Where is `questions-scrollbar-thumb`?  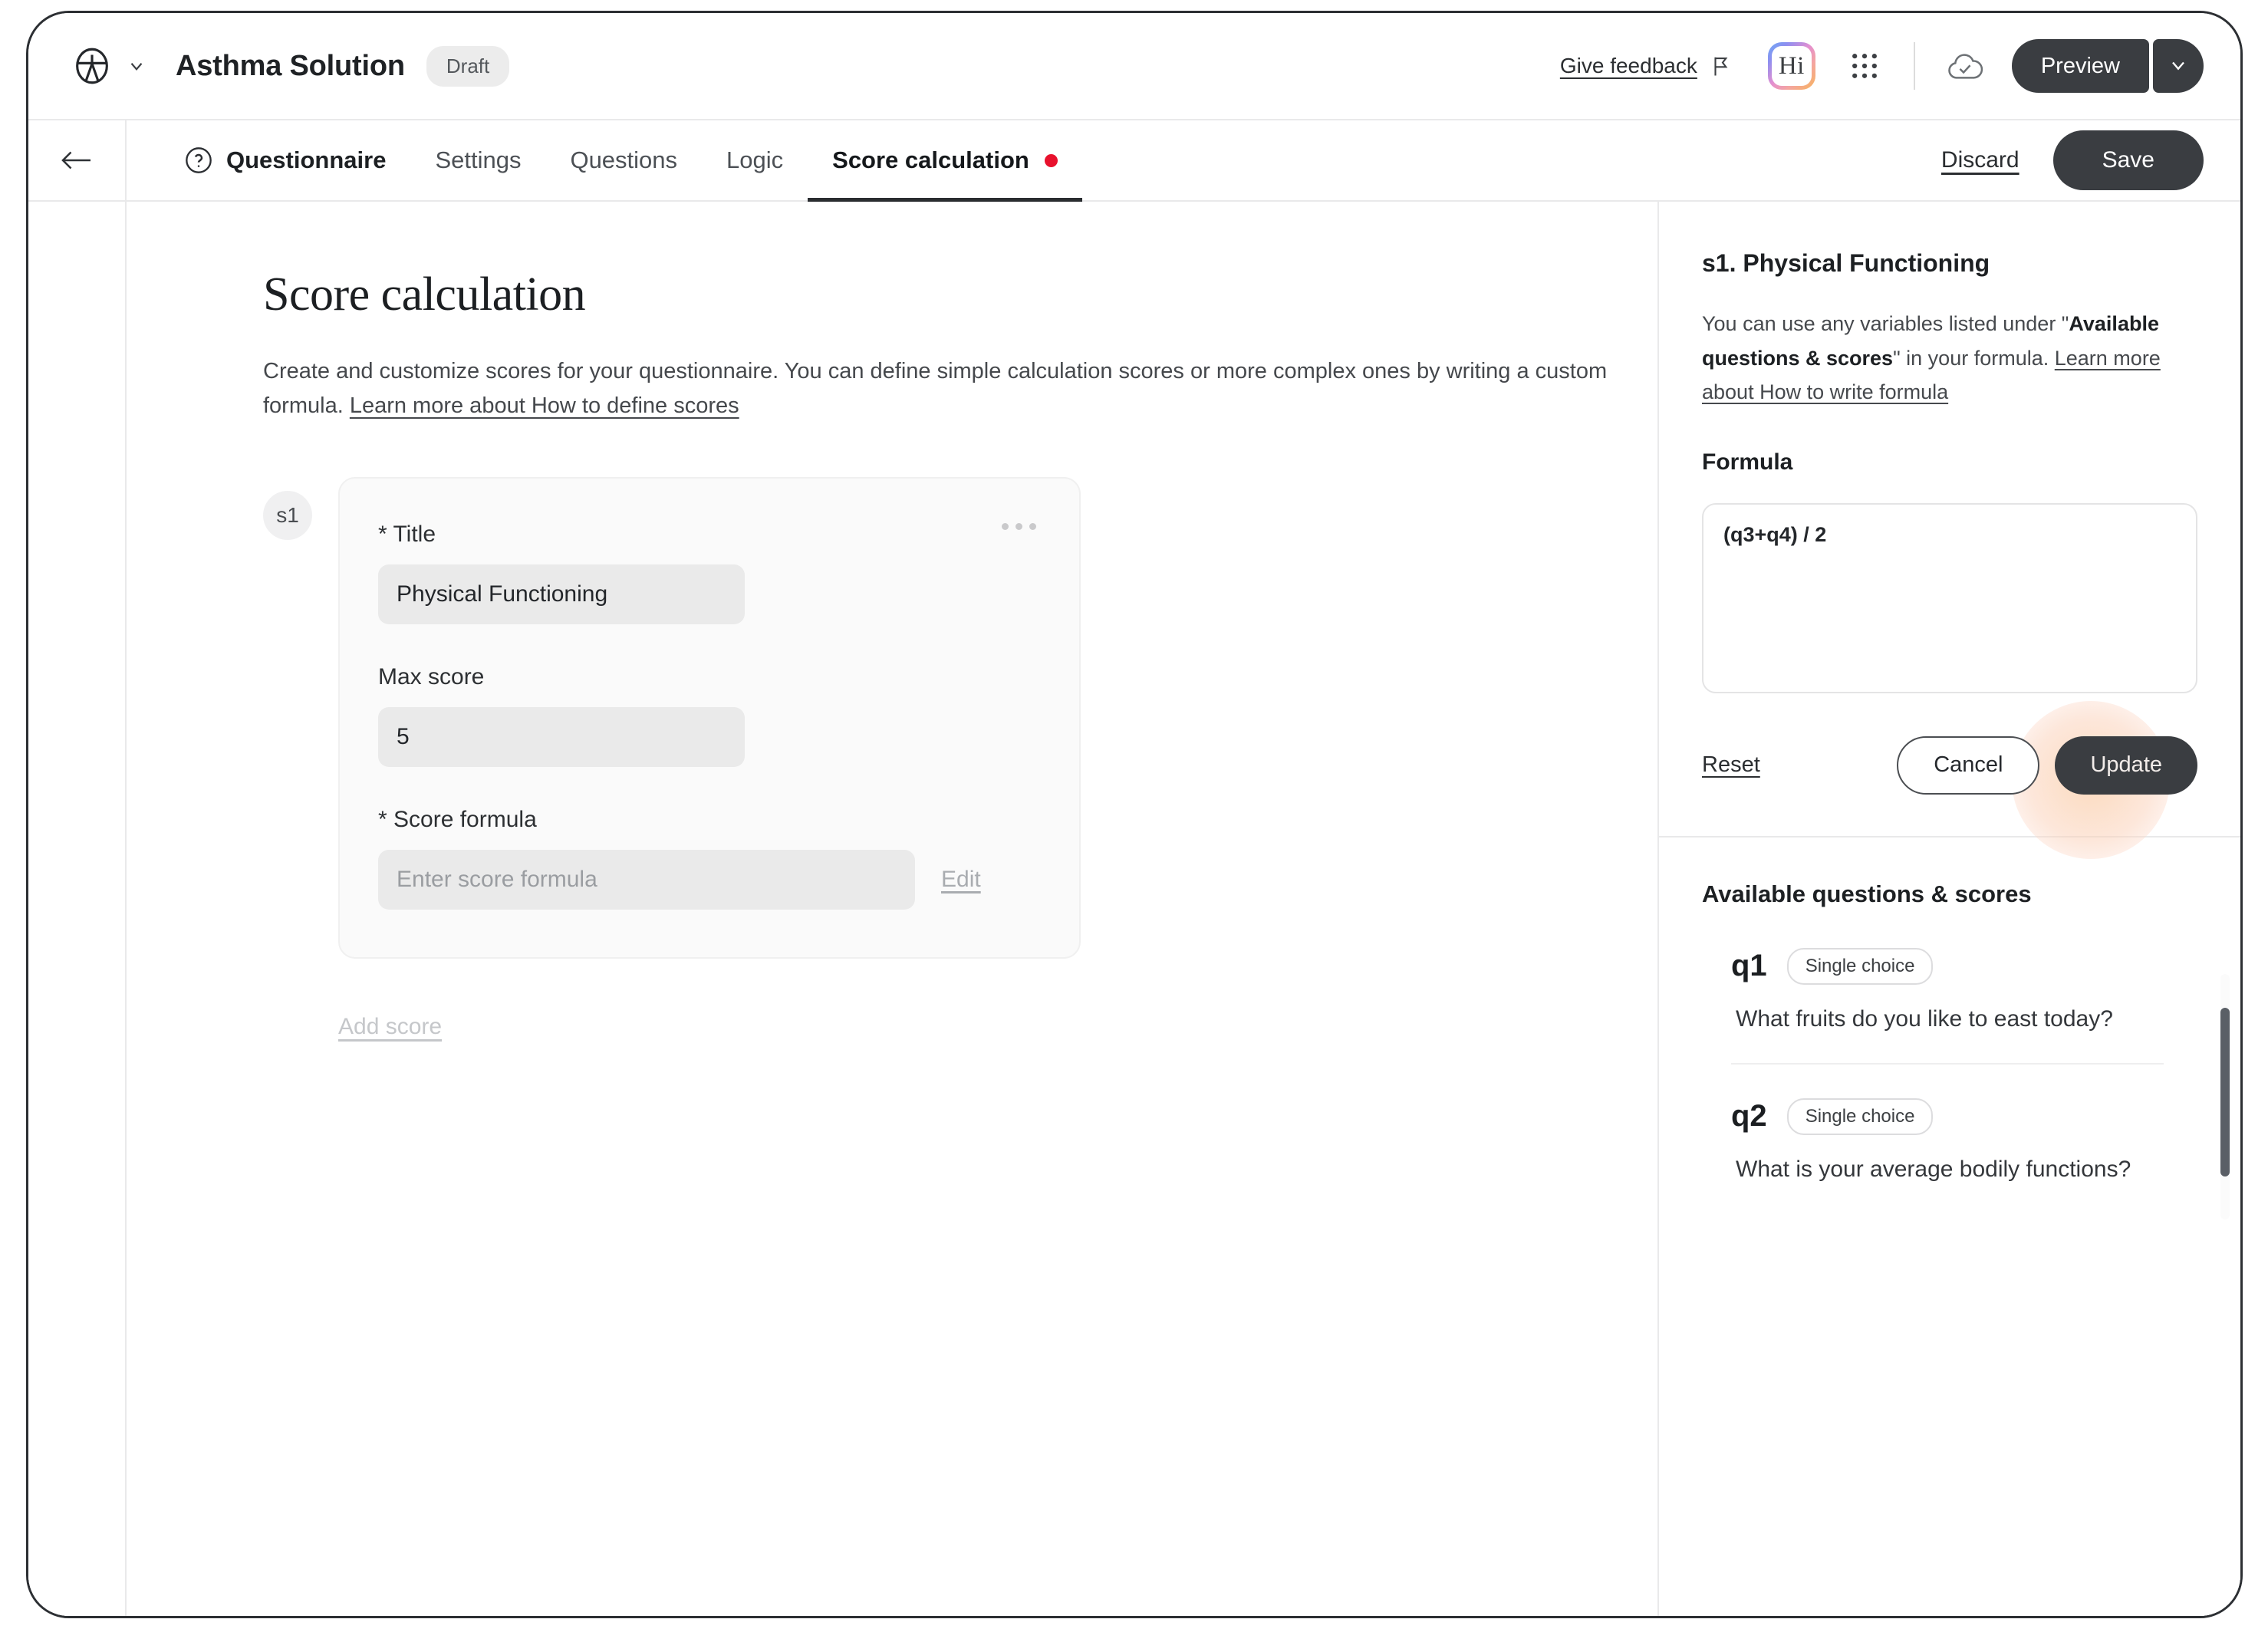
questions-scrollbar-thumb is located at coordinates (2225, 1091).